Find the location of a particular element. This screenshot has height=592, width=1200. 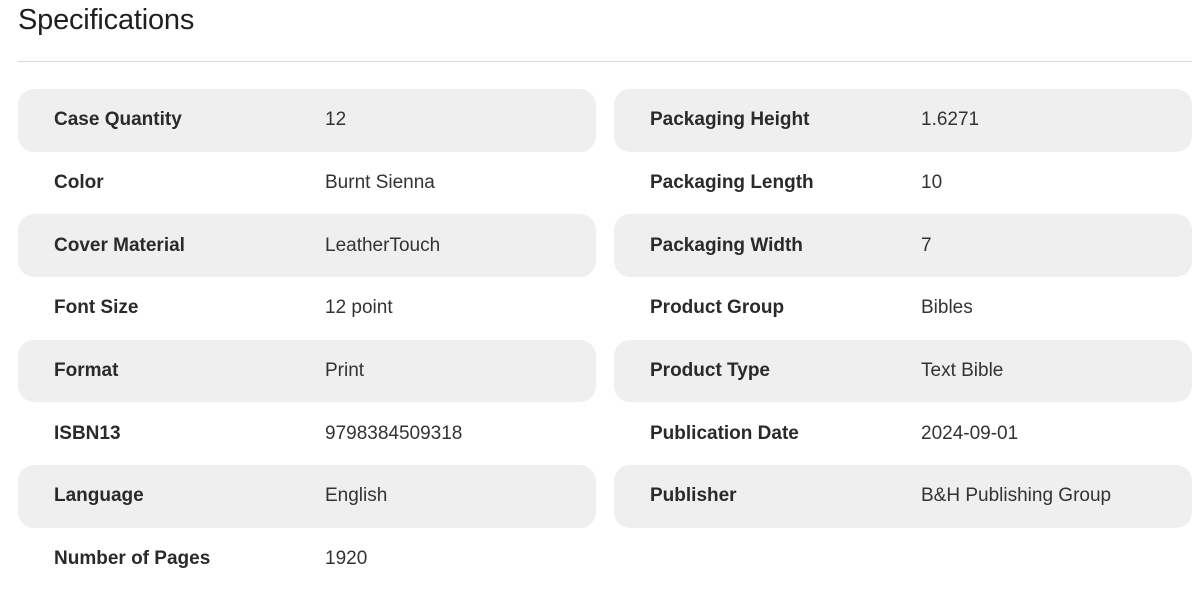

spec-value: 12 point is located at coordinates (359, 308).